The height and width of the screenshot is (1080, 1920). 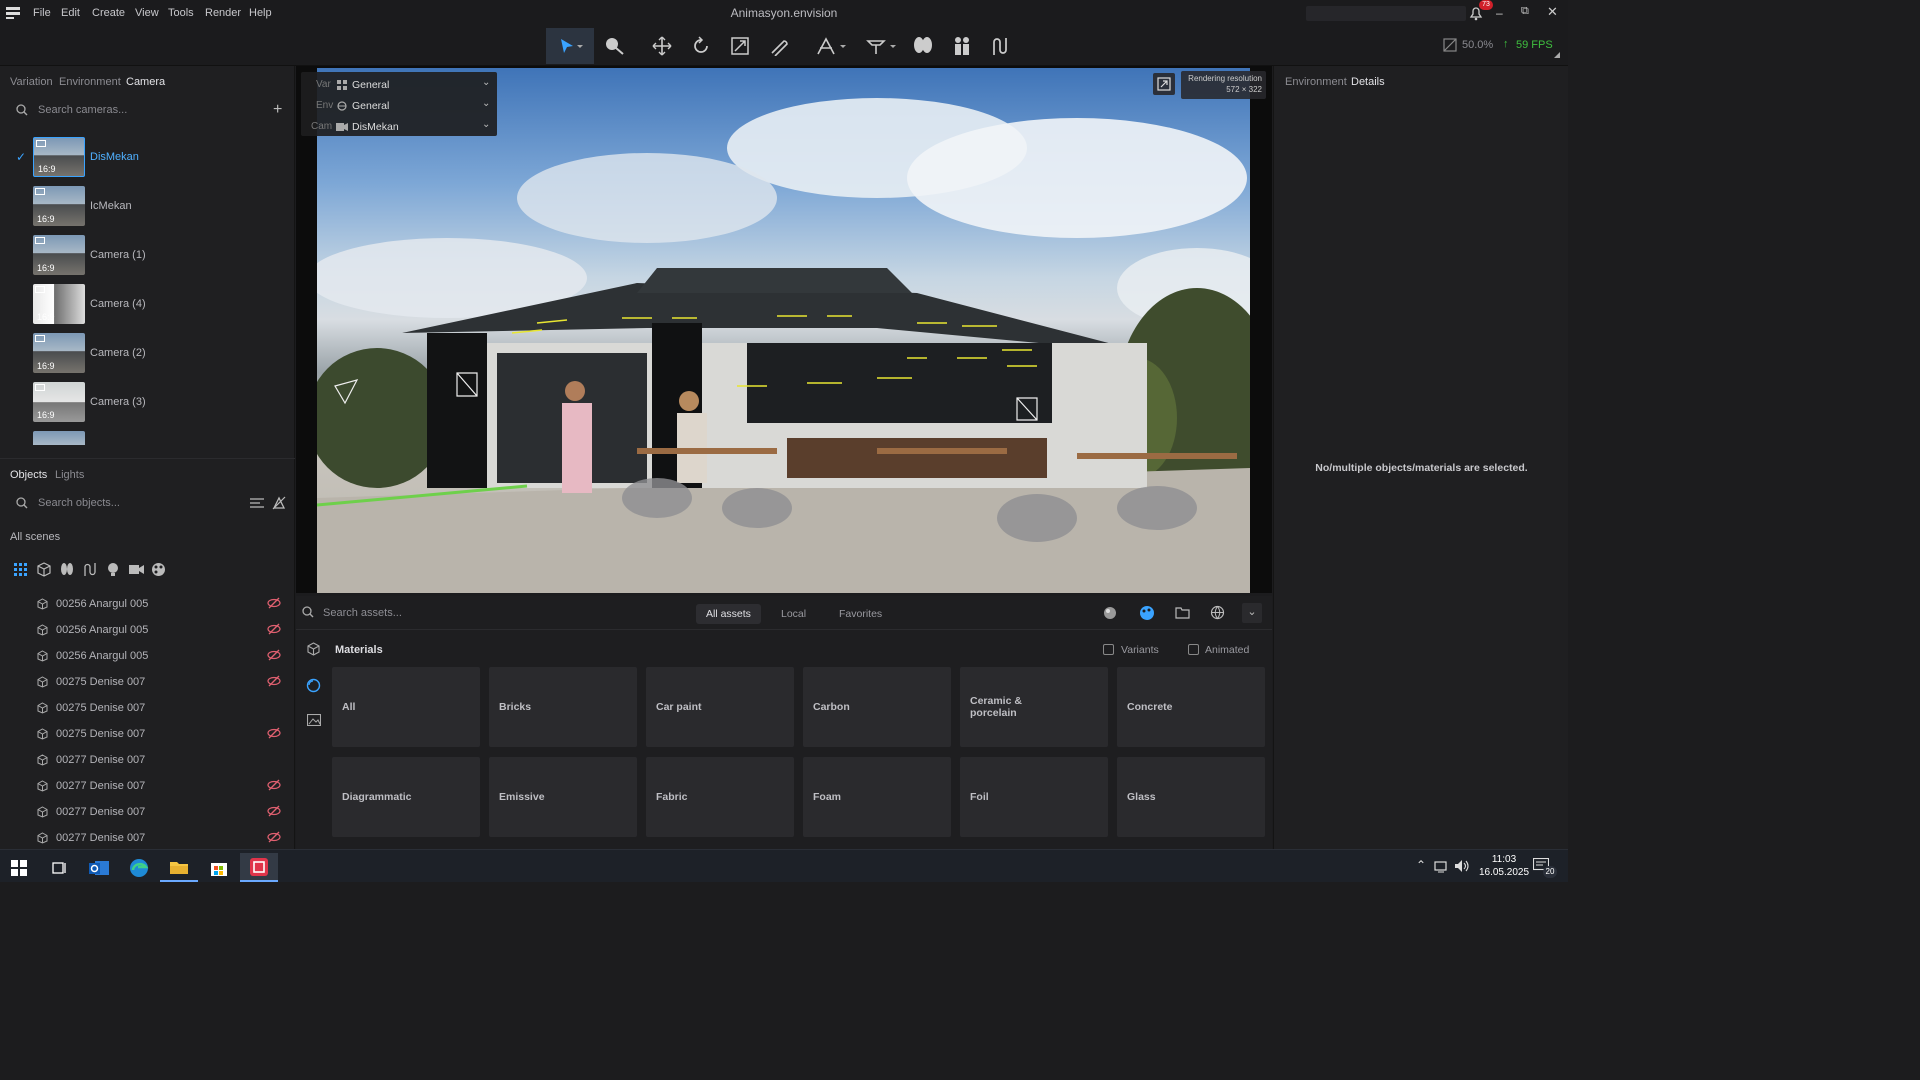 What do you see at coordinates (406, 797) in the screenshot?
I see `category-tile: Diagrammatic` at bounding box center [406, 797].